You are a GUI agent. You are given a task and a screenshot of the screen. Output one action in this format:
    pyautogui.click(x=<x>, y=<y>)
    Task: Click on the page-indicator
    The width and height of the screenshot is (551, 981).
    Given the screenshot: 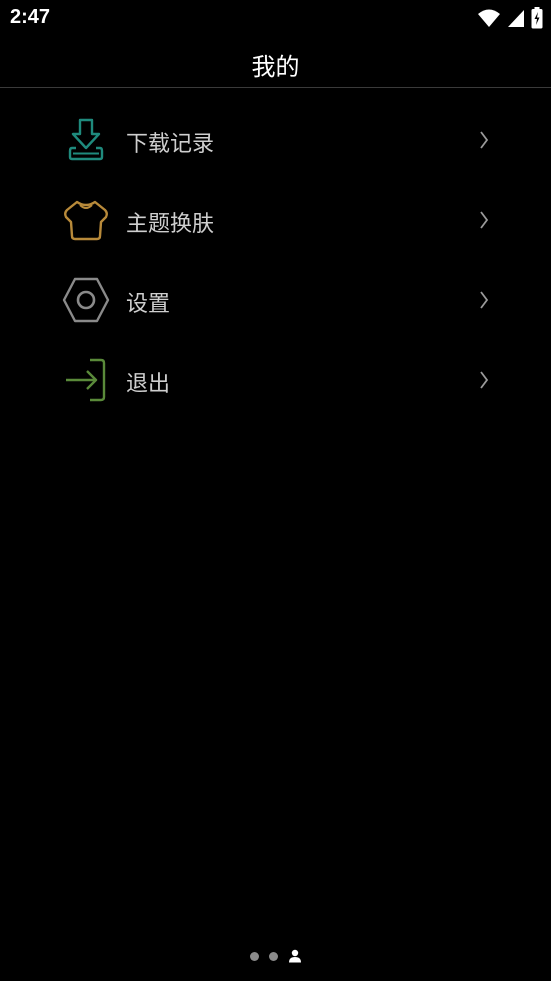 What is the action you would take?
    pyautogui.click(x=275, y=956)
    